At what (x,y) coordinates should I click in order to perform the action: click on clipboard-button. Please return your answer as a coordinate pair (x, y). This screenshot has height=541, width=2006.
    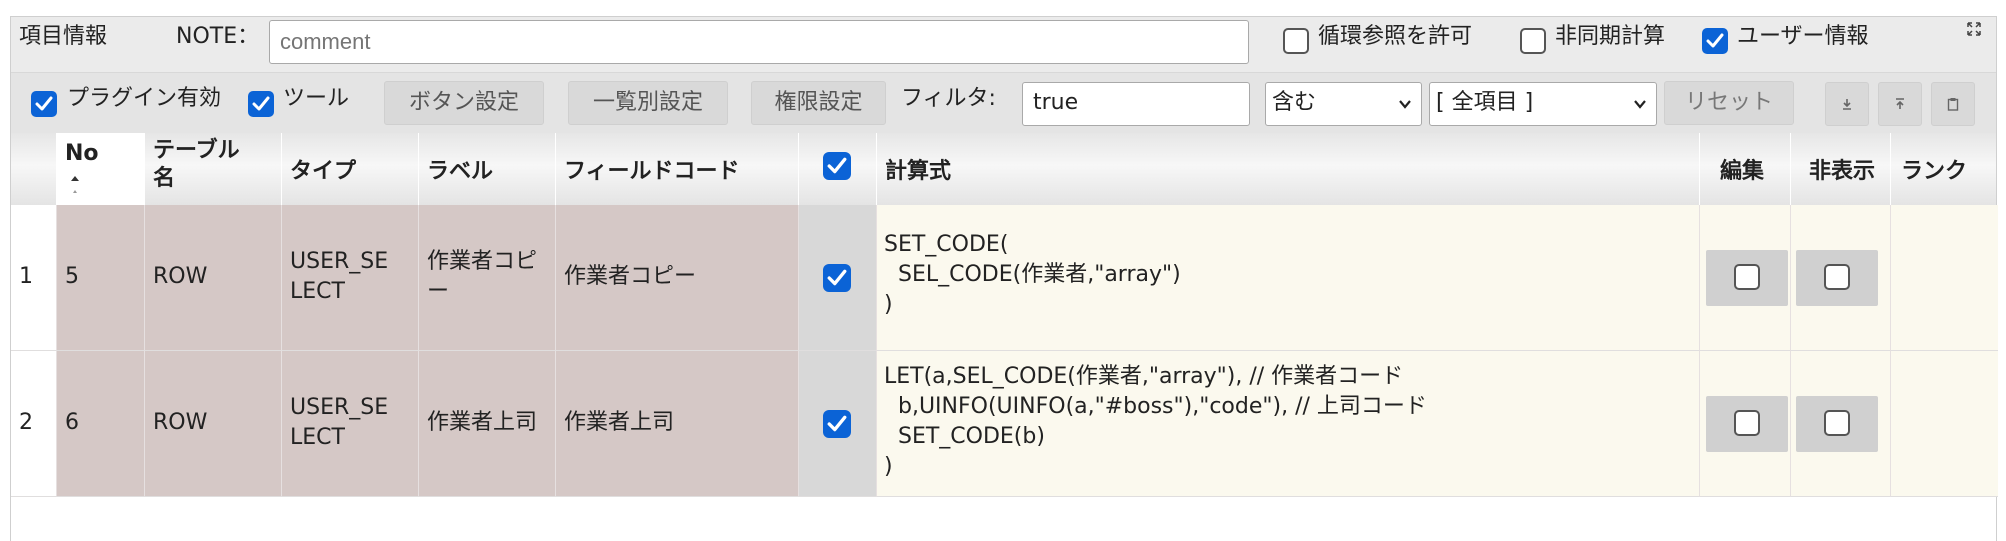
    Looking at the image, I should click on (1953, 104).